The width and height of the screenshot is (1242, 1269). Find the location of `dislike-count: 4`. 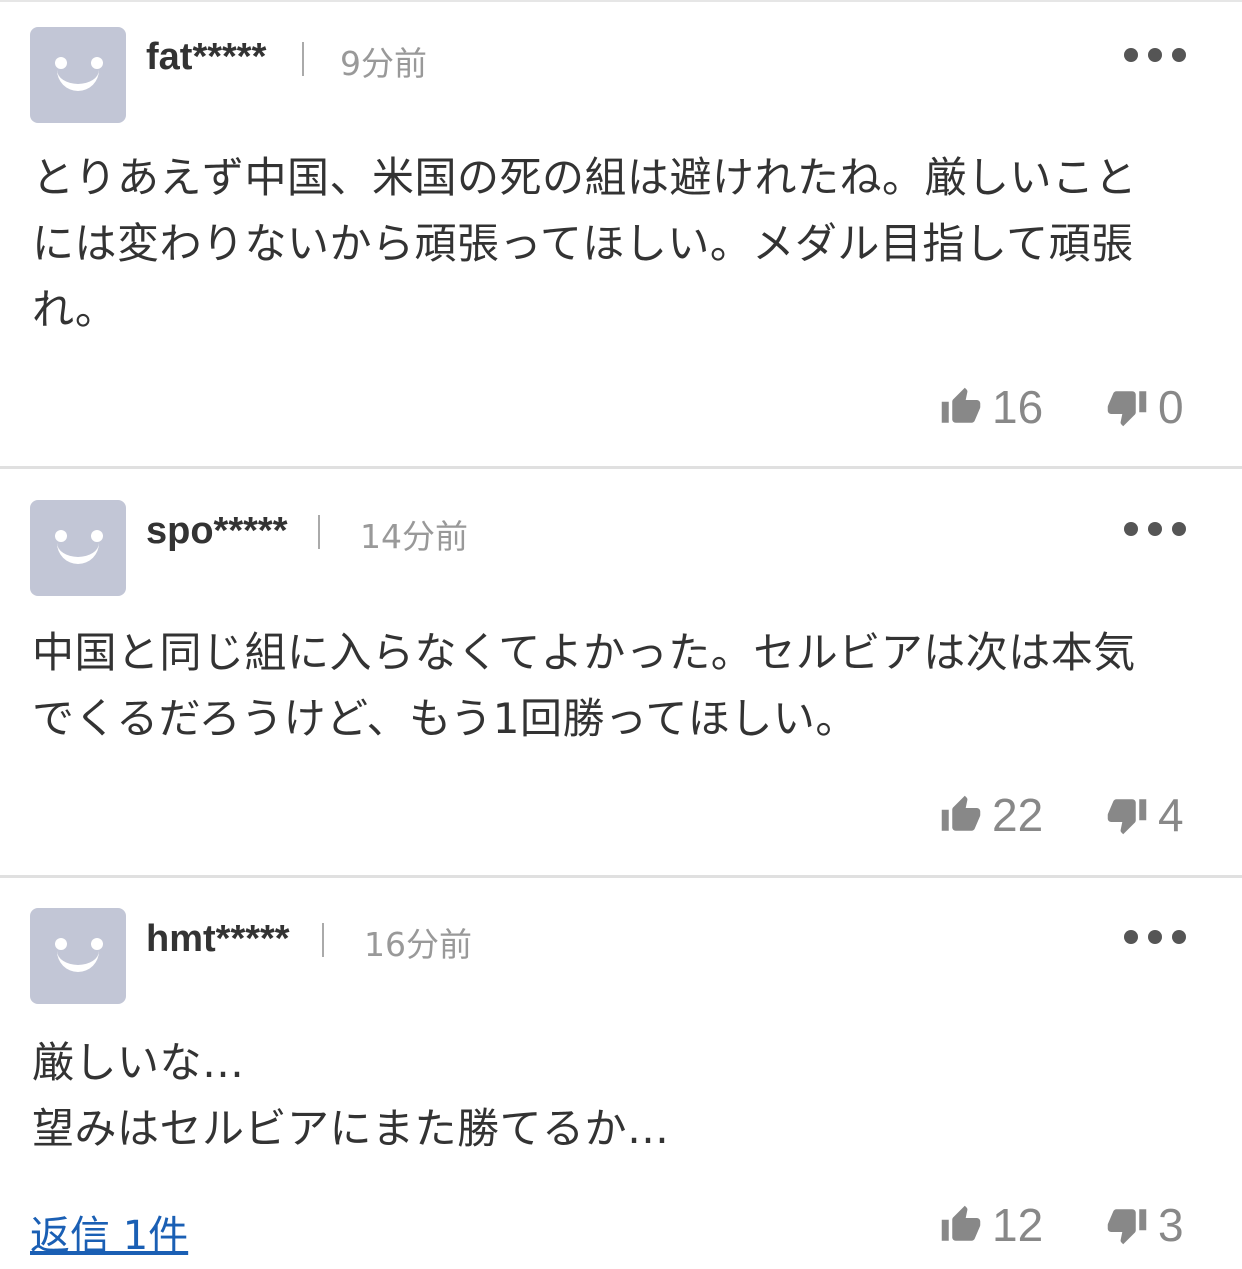

dislike-count: 4 is located at coordinates (1171, 815).